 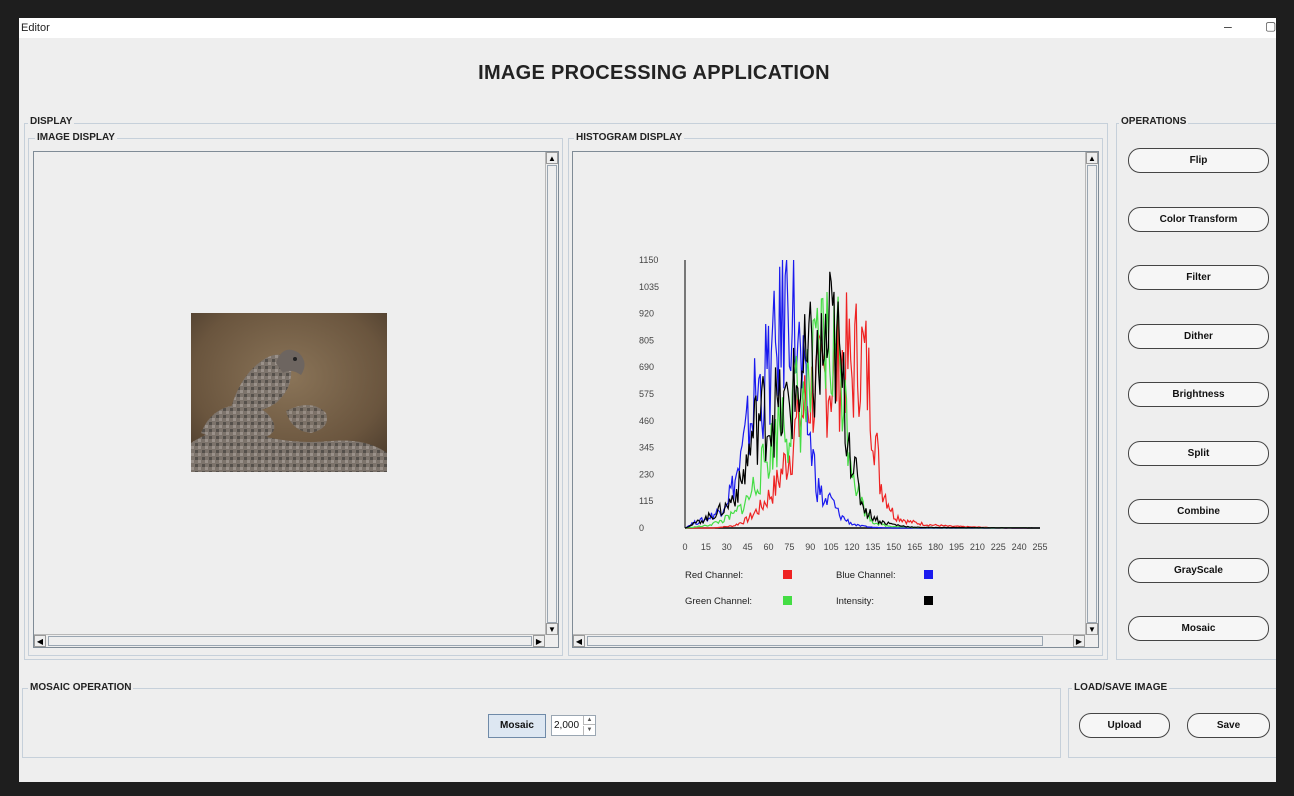 I want to click on x-tick-label: 210, so click(x=977, y=547).